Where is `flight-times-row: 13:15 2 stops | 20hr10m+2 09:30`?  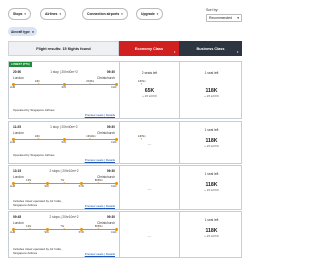 flight-times-row: 13:15 2 stops | 20hr10m+2 09:30 is located at coordinates (64, 171).